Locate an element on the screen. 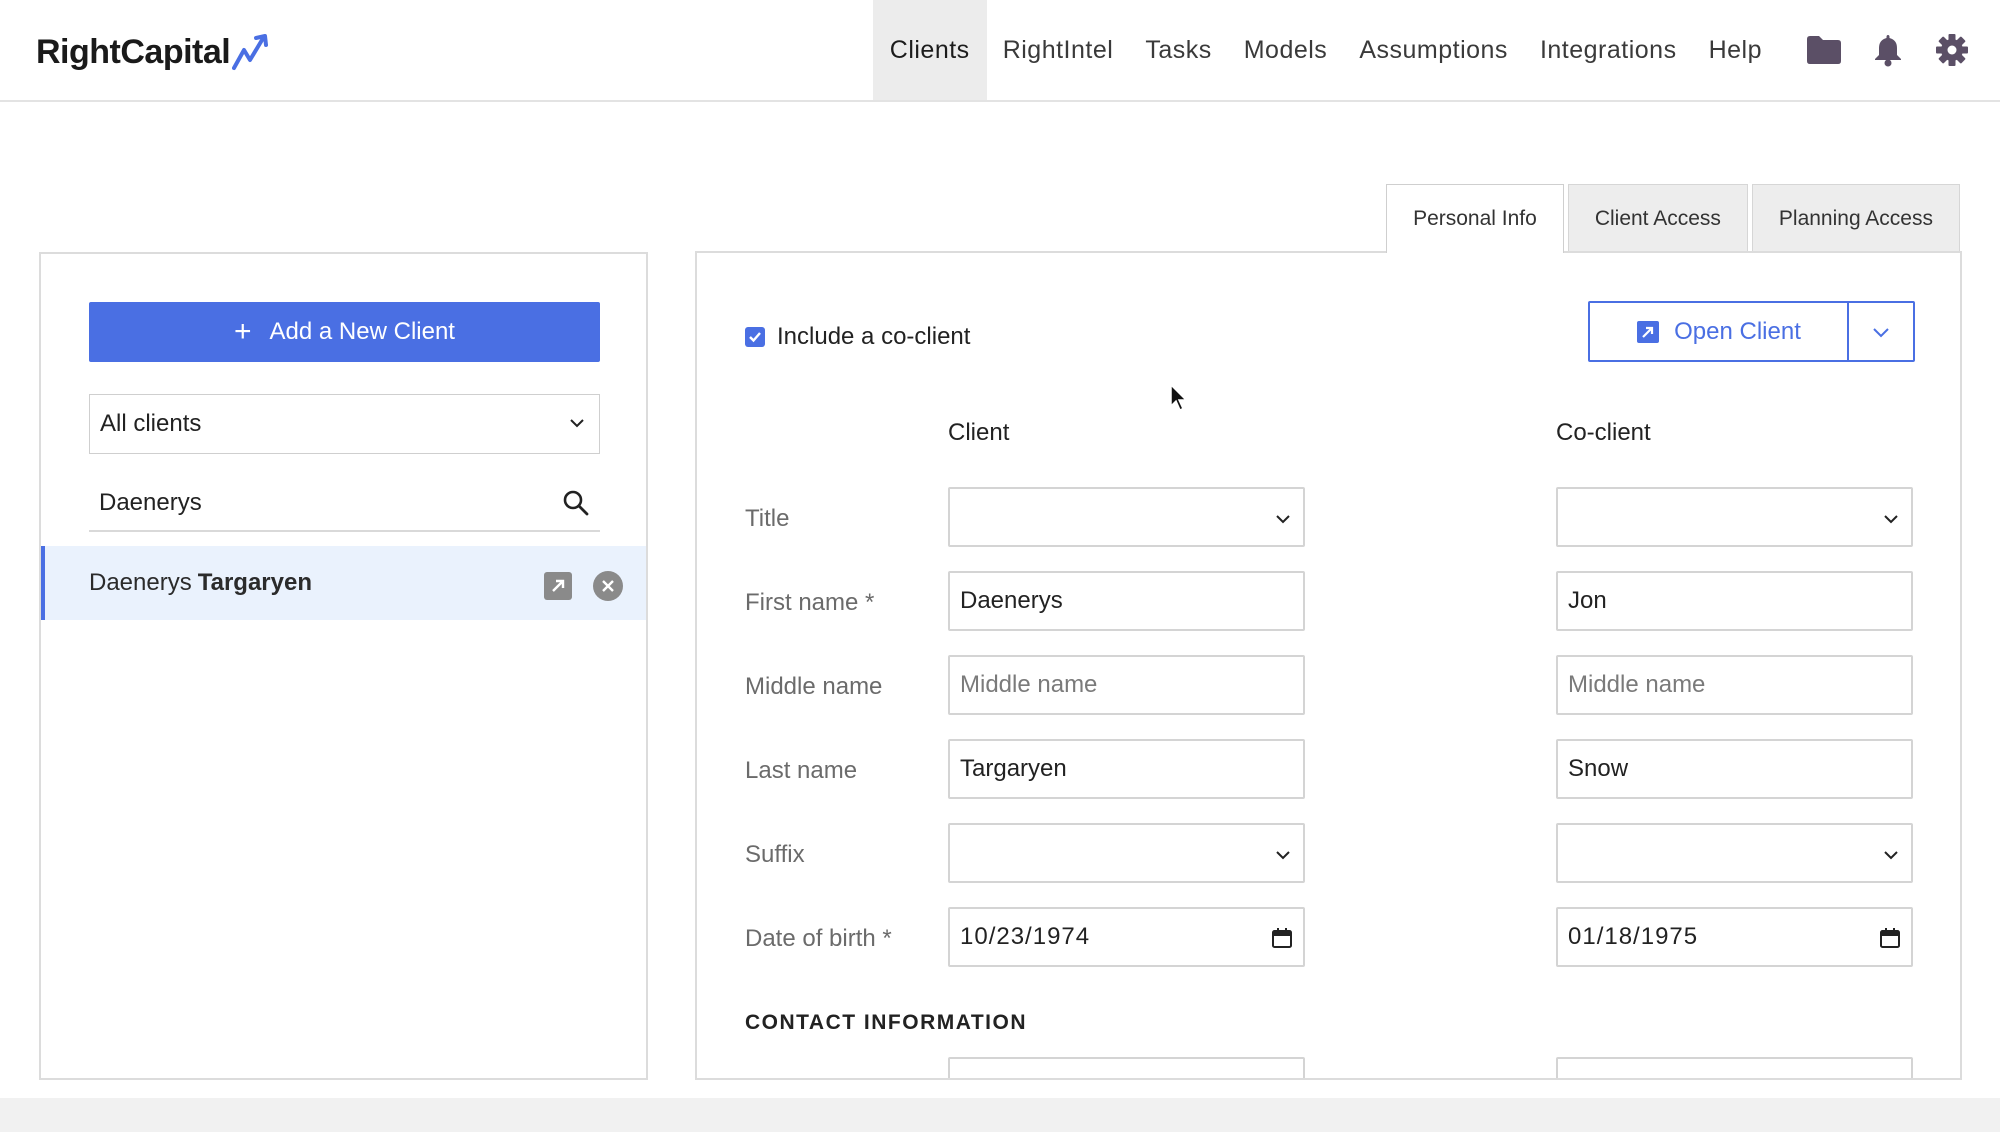 The height and width of the screenshot is (1132, 2000). column-header-coclient: Co-client is located at coordinates (1603, 432).